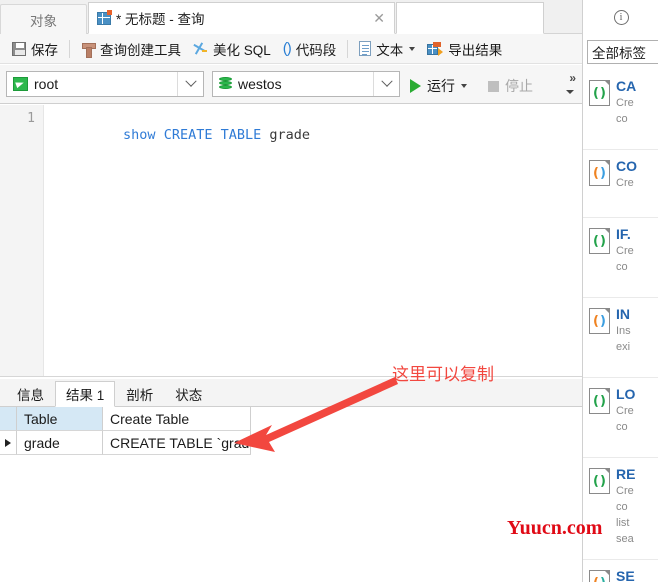 The image size is (658, 582). I want to click on editor-gutter: 1, so click(22, 240).